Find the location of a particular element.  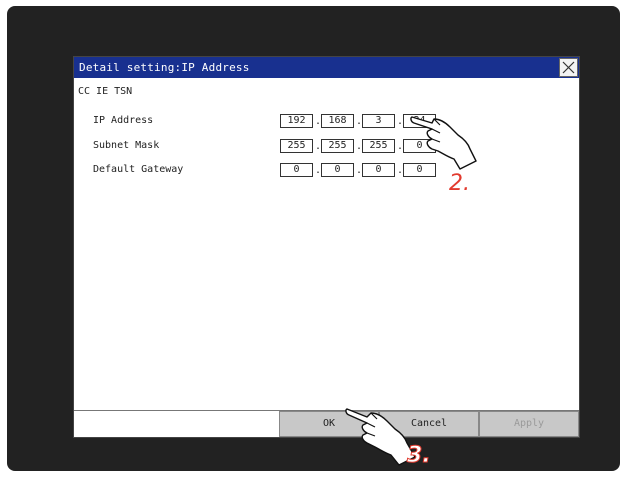

step-2-callout: 2. is located at coordinates (459, 183).